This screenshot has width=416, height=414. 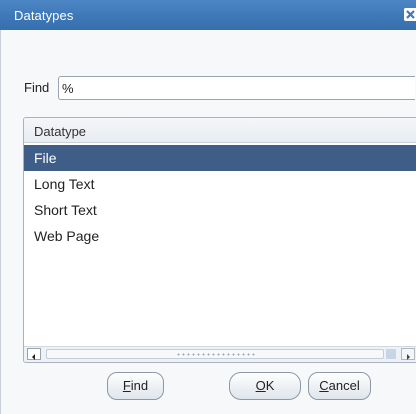 I want to click on window-title: Datatypes, so click(x=44, y=15).